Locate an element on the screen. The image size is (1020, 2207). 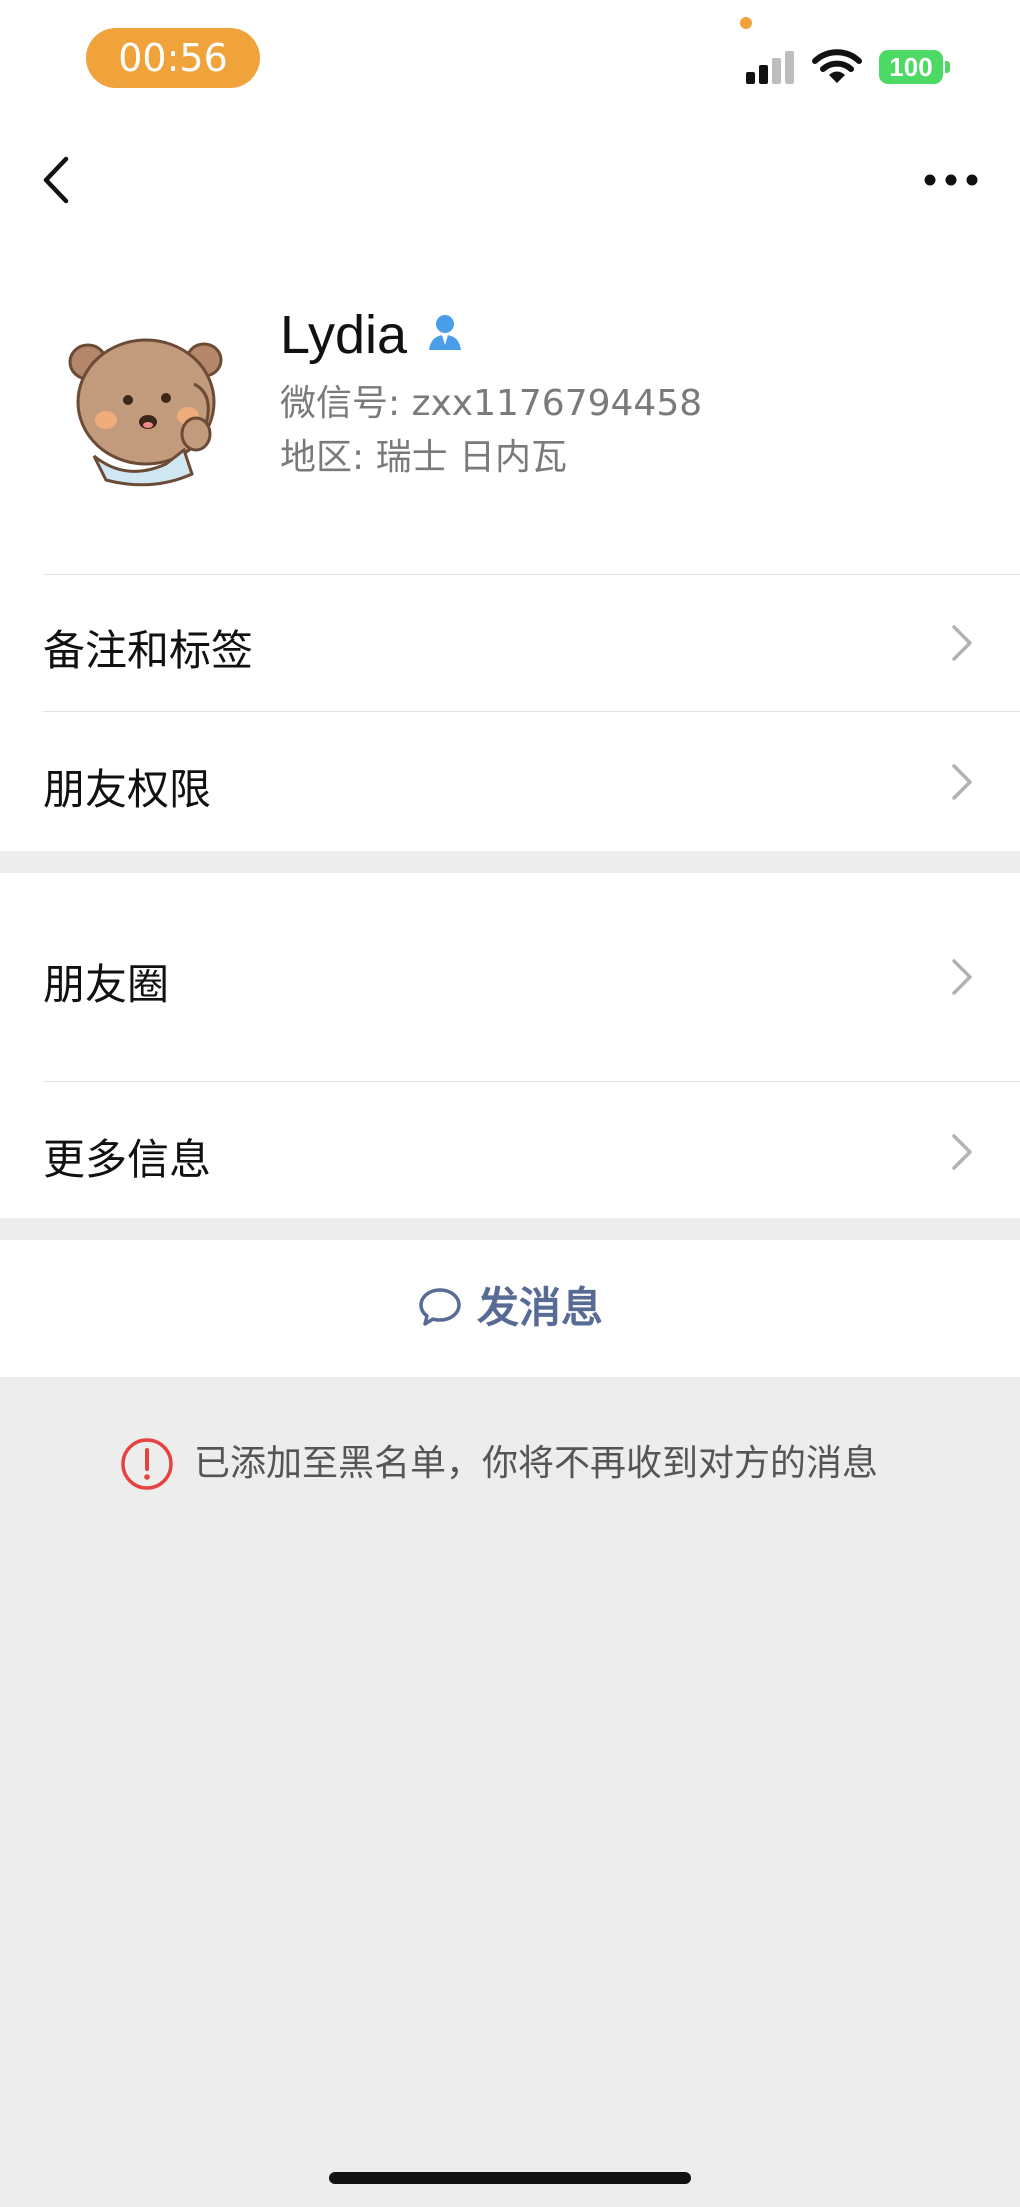
row-moments: 朋友圈 is located at coordinates (510, 977).